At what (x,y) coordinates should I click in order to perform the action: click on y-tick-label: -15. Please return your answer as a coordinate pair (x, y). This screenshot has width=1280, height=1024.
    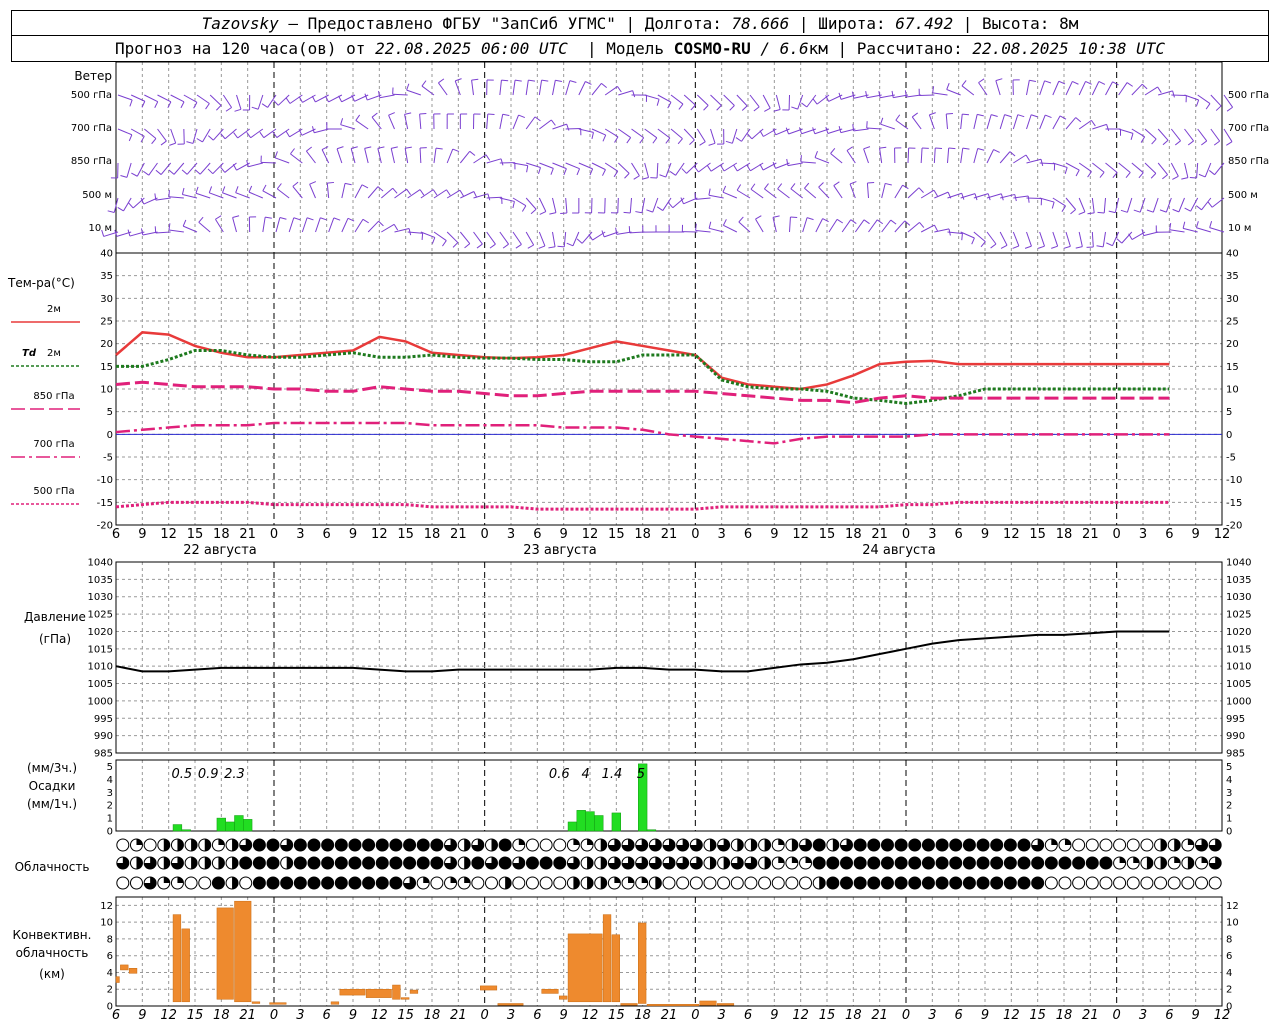
    Looking at the image, I should click on (1234, 503).